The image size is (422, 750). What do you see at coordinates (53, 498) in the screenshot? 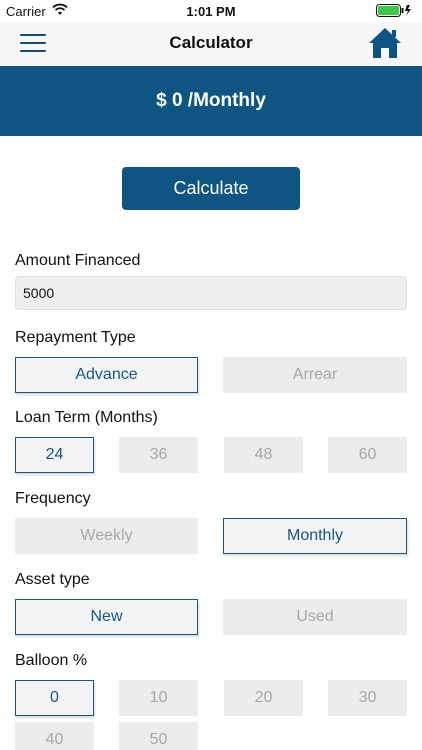
I see `frequency-label: Frequency` at bounding box center [53, 498].